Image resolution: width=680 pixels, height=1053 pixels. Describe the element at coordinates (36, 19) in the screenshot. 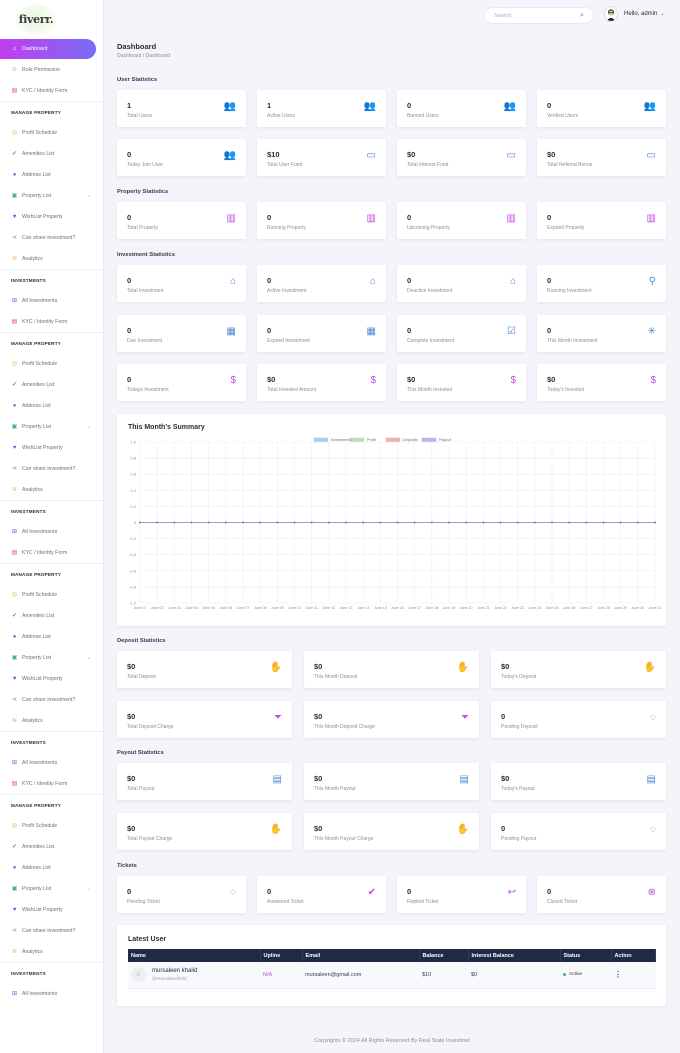

I see `logo-text: fiverr.` at that location.